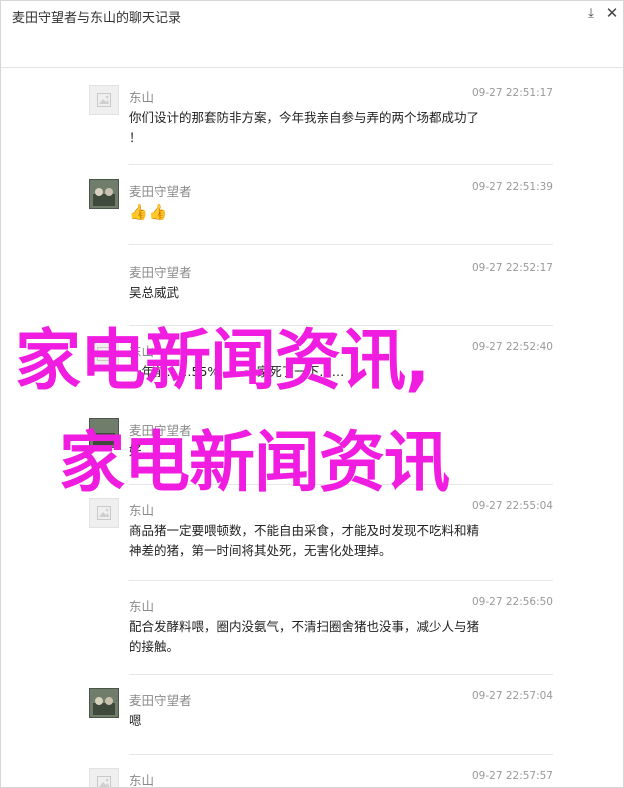  Describe the element at coordinates (512, 187) in the screenshot. I see `message-time: 09-27 22:51:39` at that location.